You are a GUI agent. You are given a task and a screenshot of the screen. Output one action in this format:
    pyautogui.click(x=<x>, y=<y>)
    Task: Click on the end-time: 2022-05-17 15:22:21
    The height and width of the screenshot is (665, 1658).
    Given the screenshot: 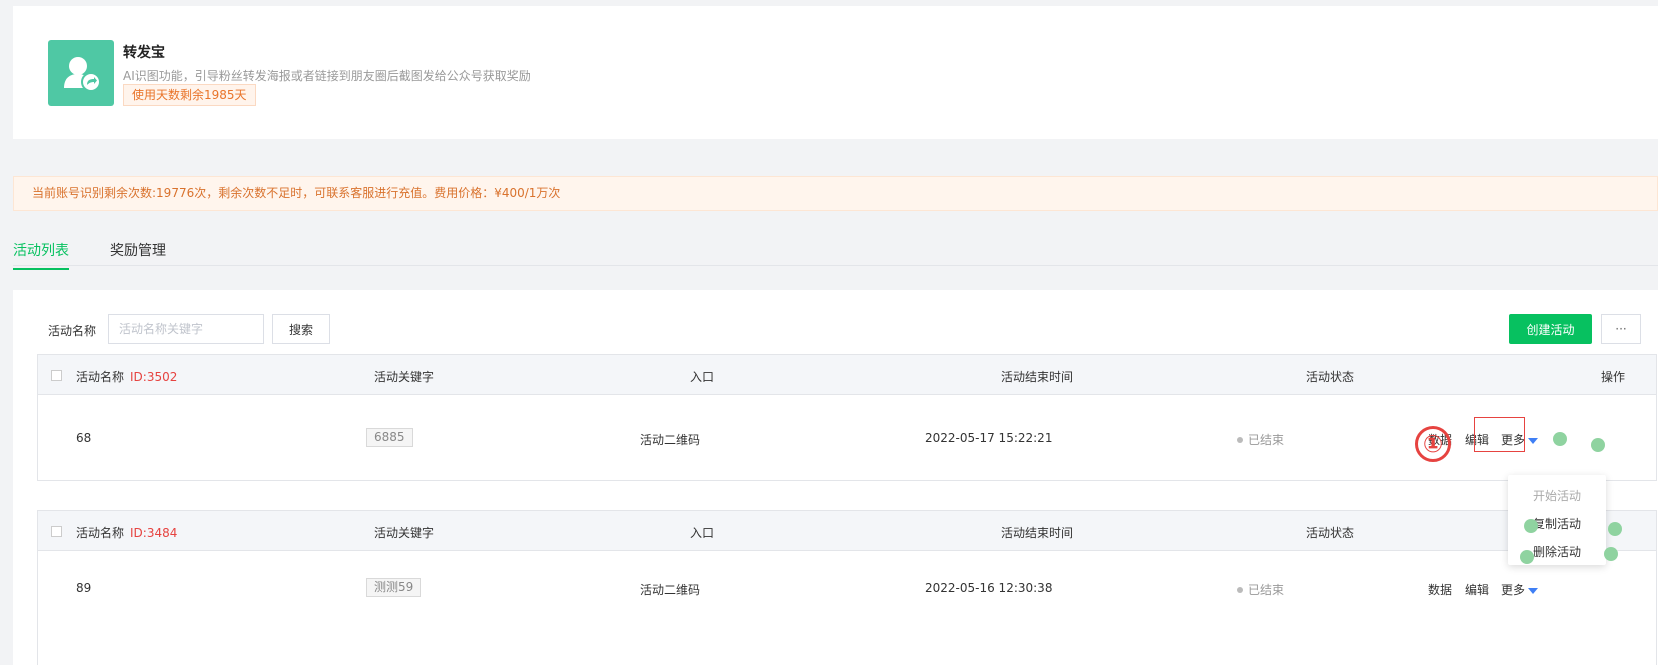 What is the action you would take?
    pyautogui.click(x=989, y=438)
    